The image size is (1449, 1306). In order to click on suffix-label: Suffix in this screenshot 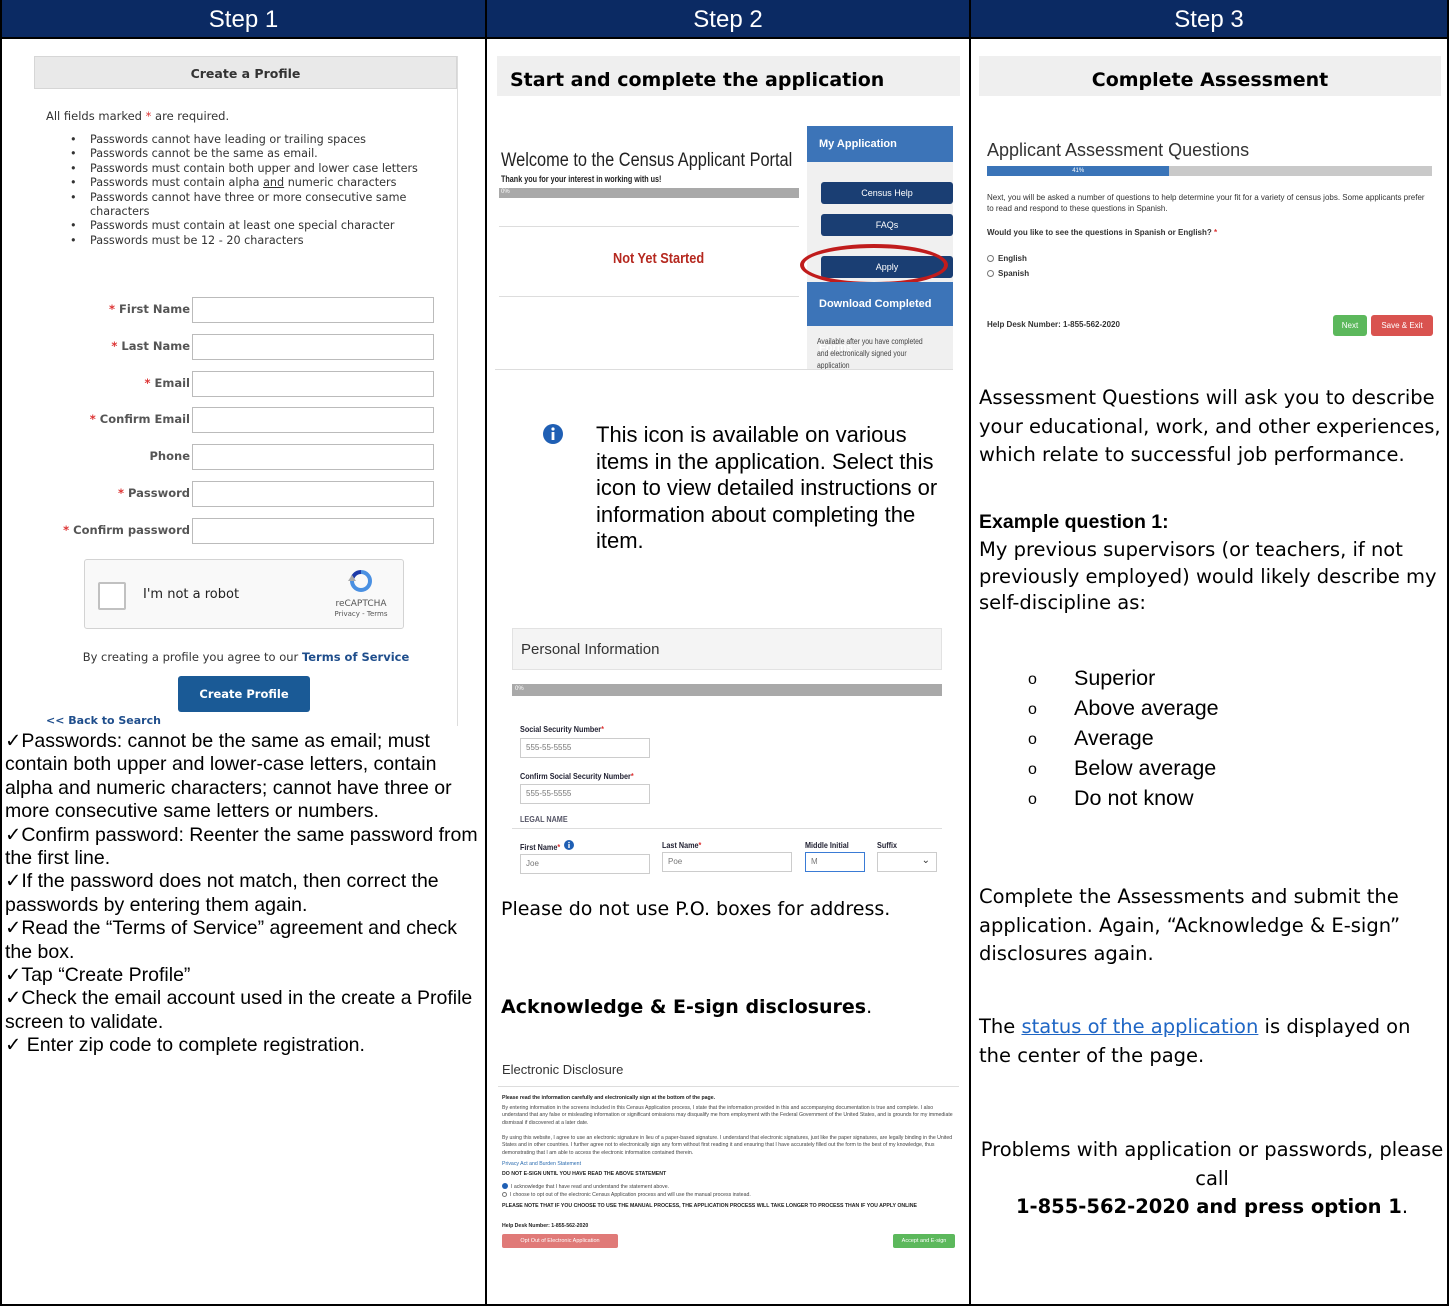, I will do `click(887, 845)`.